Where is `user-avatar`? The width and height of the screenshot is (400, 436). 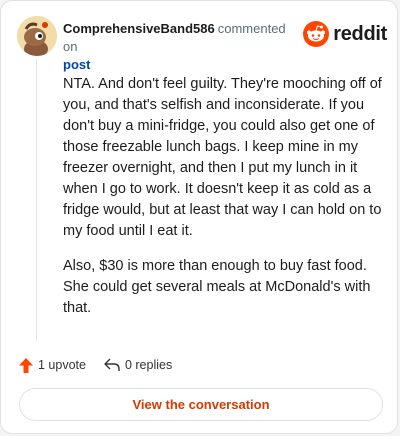
user-avatar is located at coordinates (37, 36).